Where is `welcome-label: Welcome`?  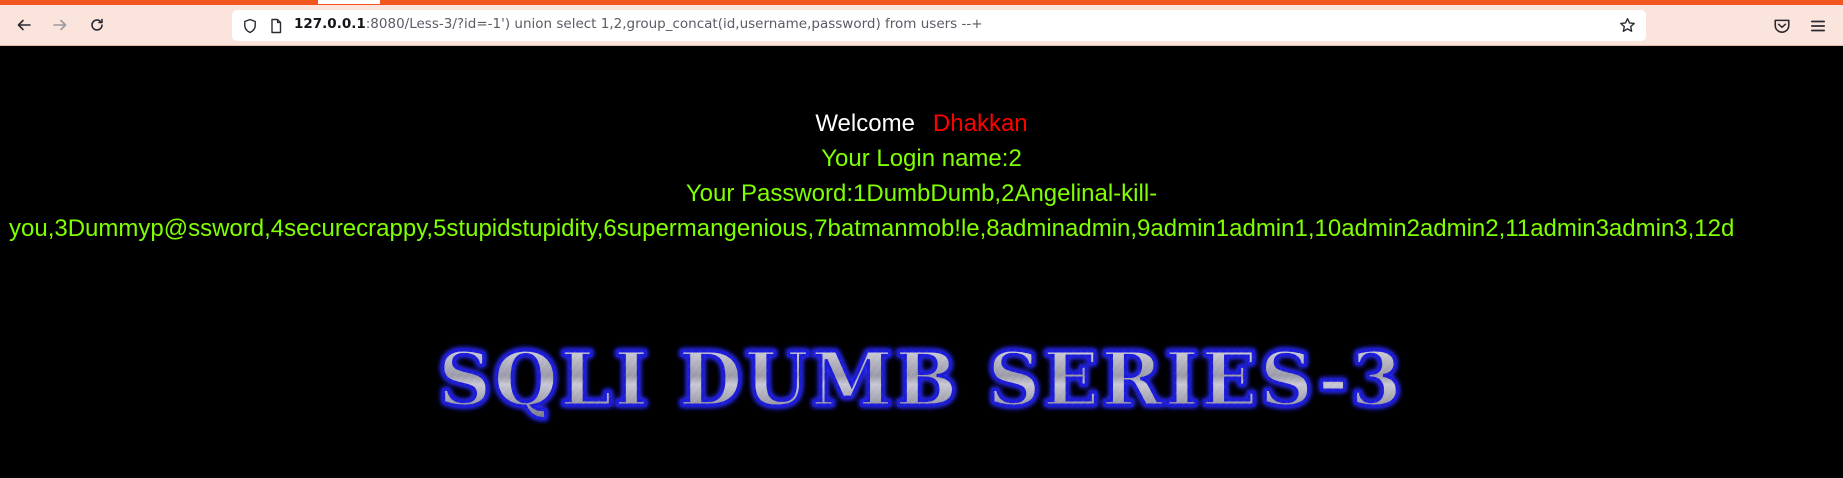
welcome-label: Welcome is located at coordinates (865, 123).